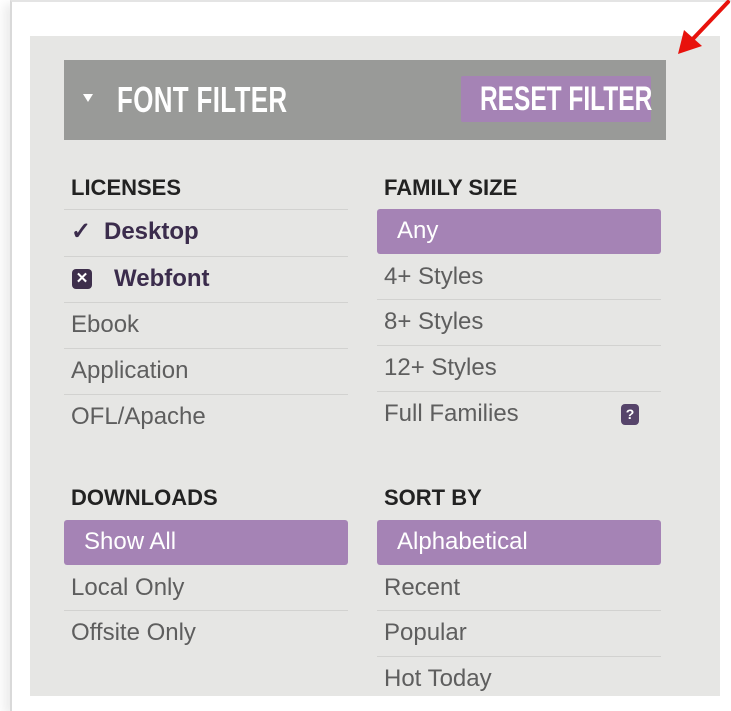  What do you see at coordinates (433, 497) in the screenshot?
I see `sort-by-heading: SORT BY` at bounding box center [433, 497].